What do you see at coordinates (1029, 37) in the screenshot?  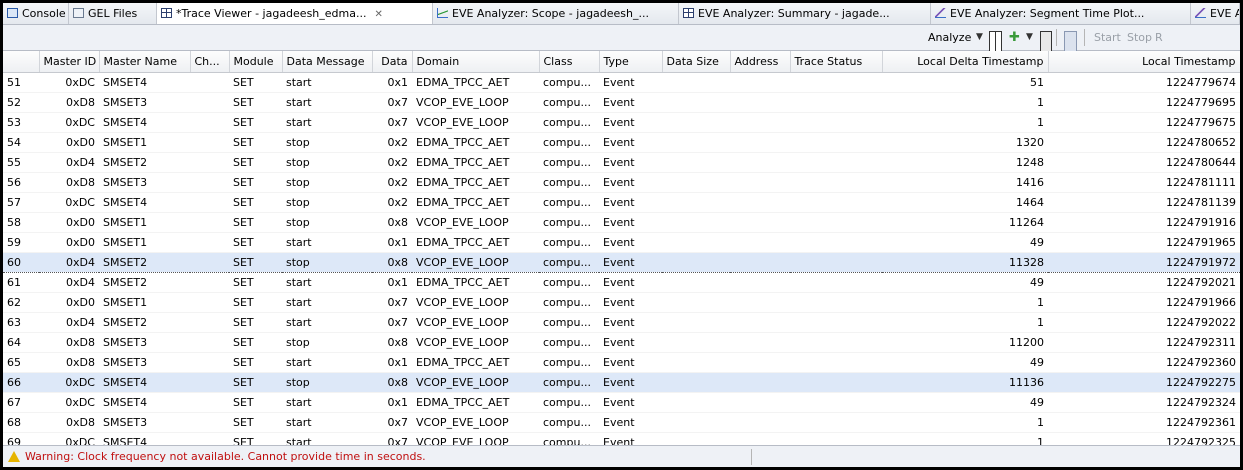 I see `add-analysis-dropdown-chevron-icon: ▼` at bounding box center [1029, 37].